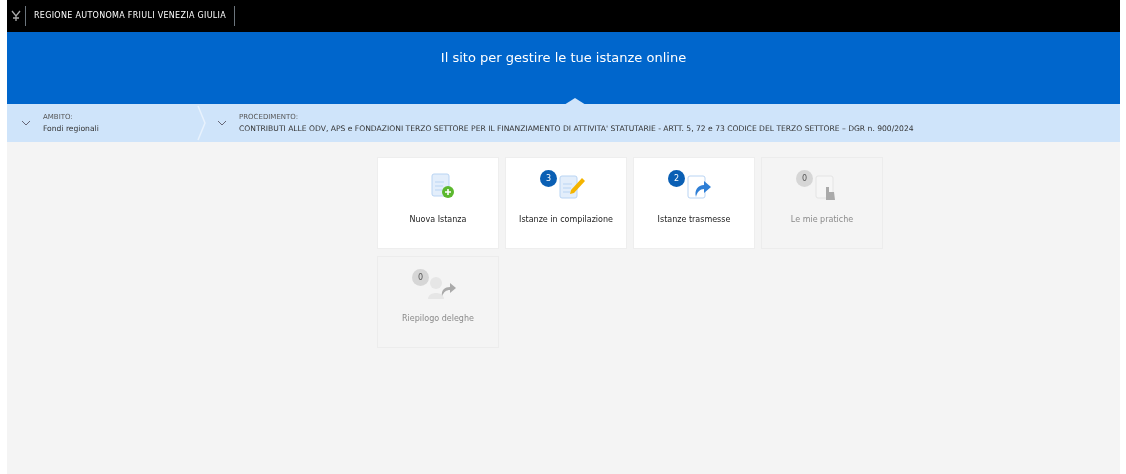 This screenshot has height=474, width=1126. Describe the element at coordinates (202, 123) in the screenshot. I see `separator-chevron-icon` at that location.